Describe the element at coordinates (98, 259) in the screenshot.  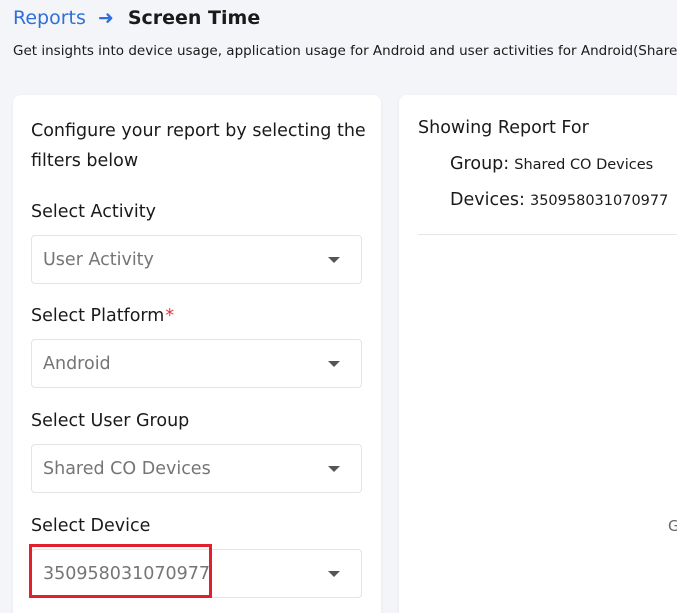
I see `activity-select-value: User Activity` at that location.